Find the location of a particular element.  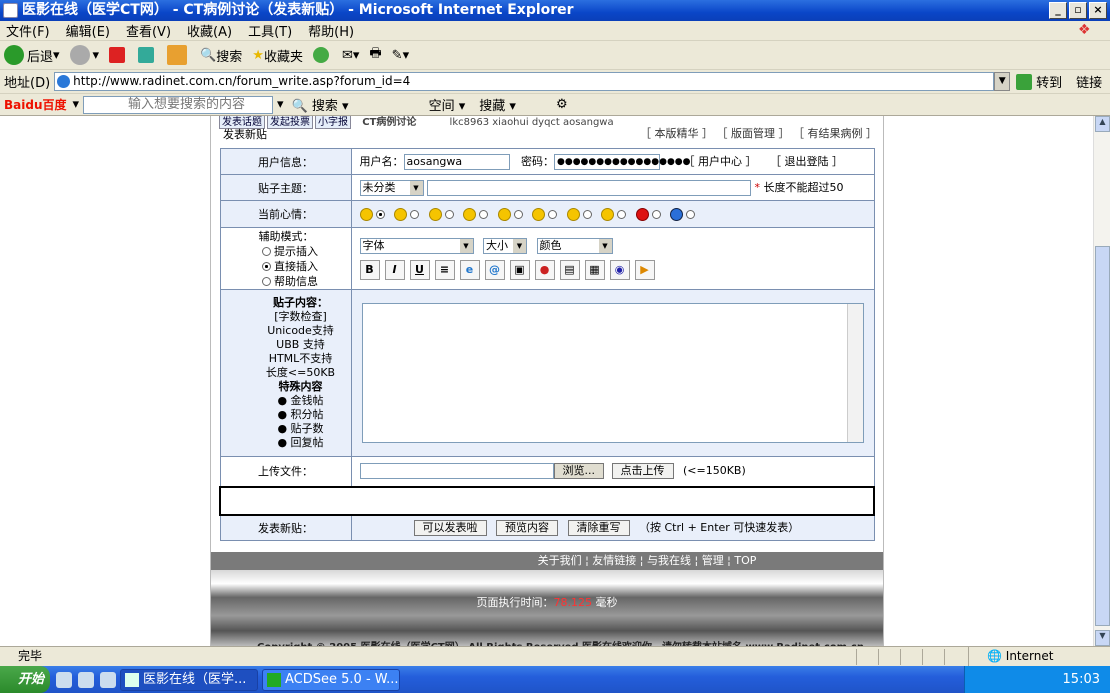

username-input: aosangwa is located at coordinates (456, 162).